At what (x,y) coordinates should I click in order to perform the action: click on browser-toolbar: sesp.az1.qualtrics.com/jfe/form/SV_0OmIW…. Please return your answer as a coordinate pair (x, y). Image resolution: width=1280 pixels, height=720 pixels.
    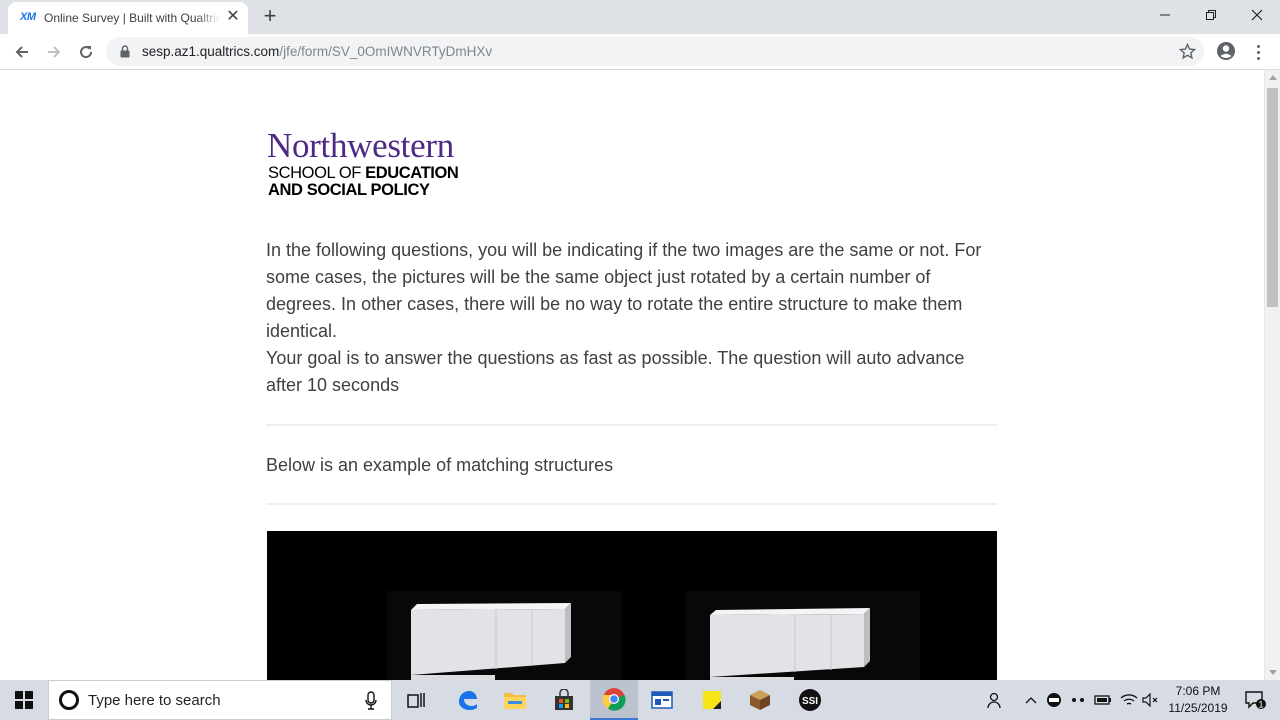
    Looking at the image, I should click on (640, 52).